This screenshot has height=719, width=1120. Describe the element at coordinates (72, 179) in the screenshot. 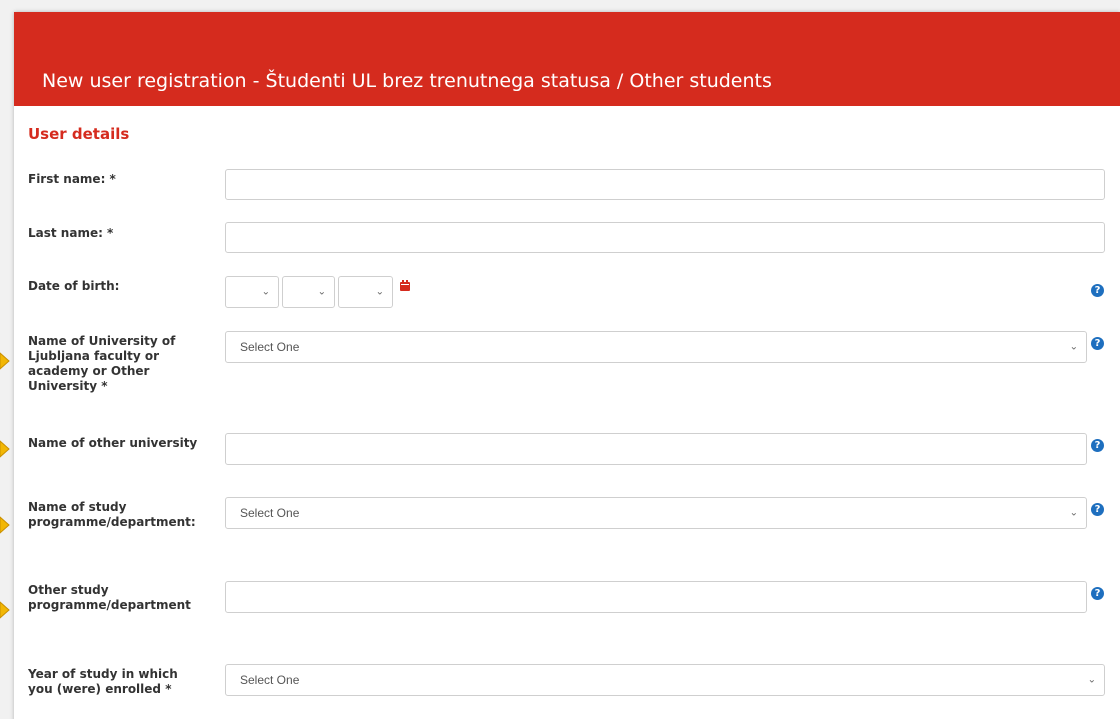

I see `first-name-label: First name: *` at that location.